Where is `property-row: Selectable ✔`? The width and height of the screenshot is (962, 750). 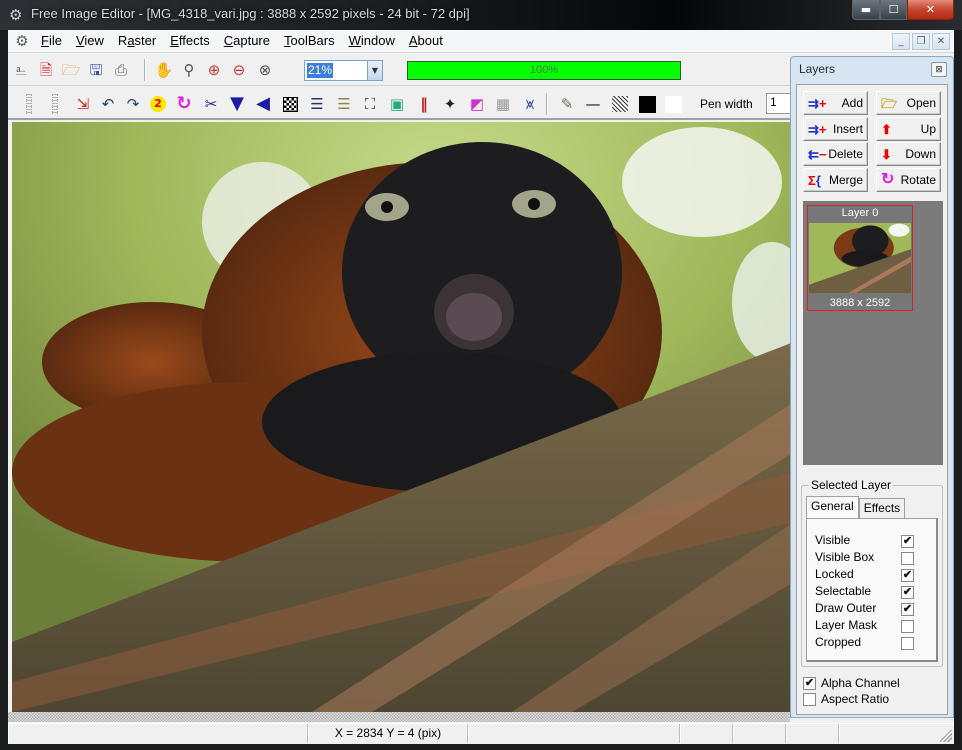
property-row: Selectable ✔ is located at coordinates (865, 592).